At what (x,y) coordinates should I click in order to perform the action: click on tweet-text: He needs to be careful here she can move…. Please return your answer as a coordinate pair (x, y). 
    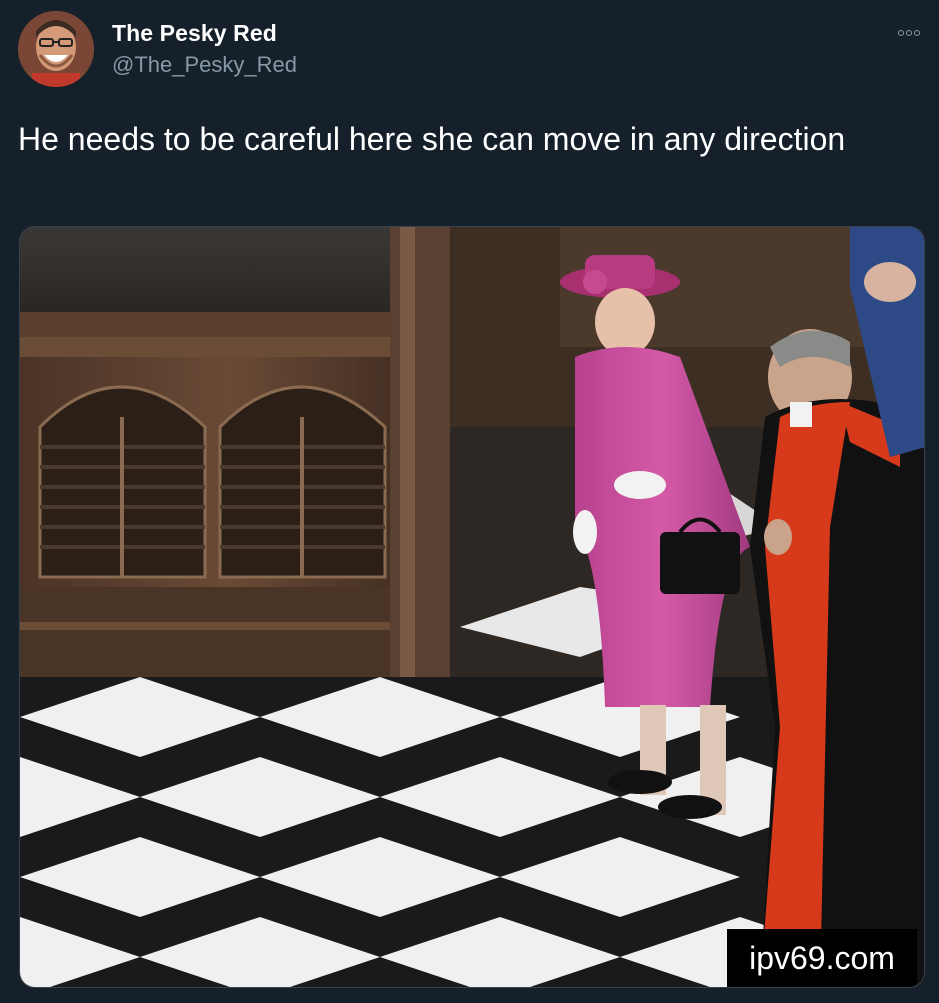
    Looking at the image, I should click on (432, 139).